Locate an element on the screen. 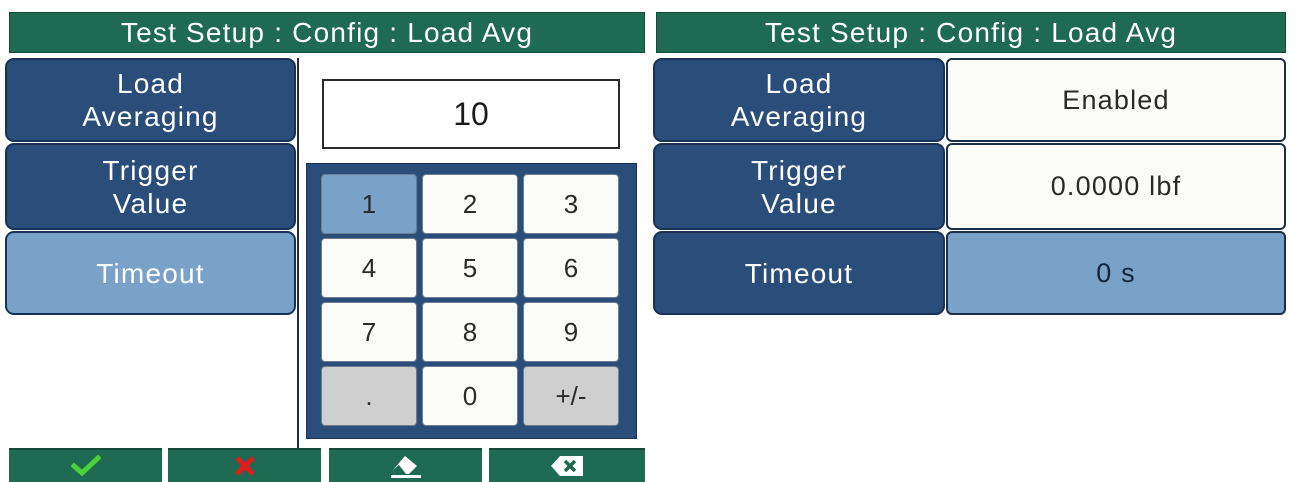 This screenshot has width=1295, height=482. backspace-button is located at coordinates (567, 465).